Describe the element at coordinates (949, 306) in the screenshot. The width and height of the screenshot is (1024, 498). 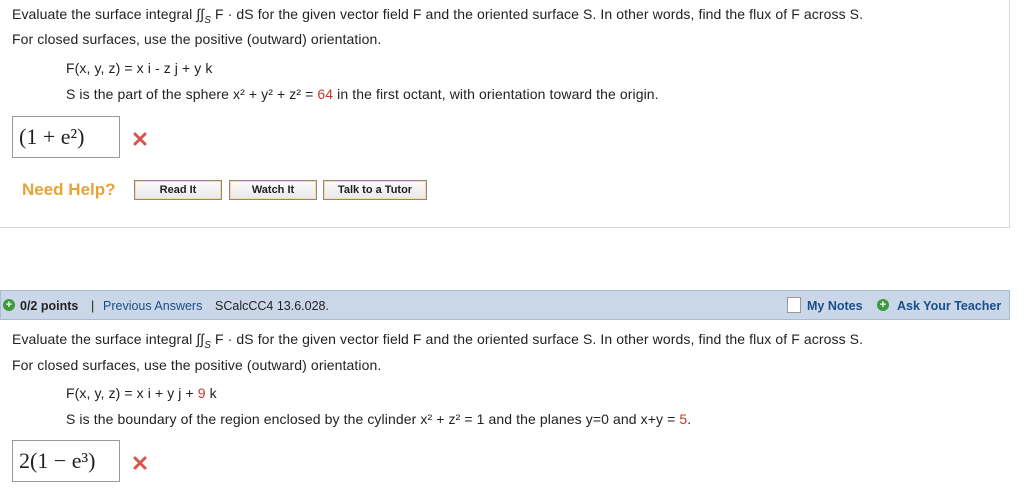
I see `ask-your-teacher-link: Ask Your Teacher` at that location.